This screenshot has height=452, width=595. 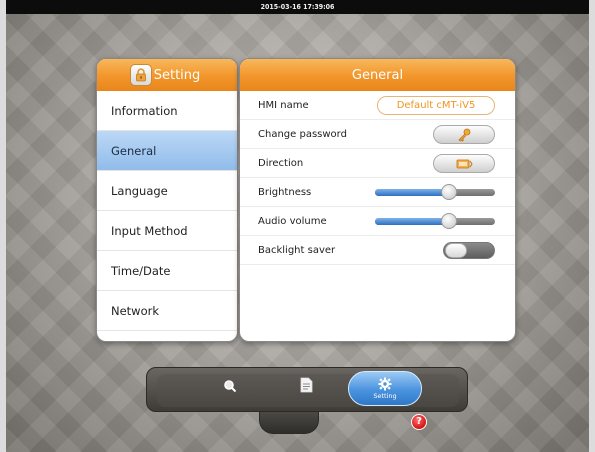 I want to click on change-password-button, so click(x=464, y=134).